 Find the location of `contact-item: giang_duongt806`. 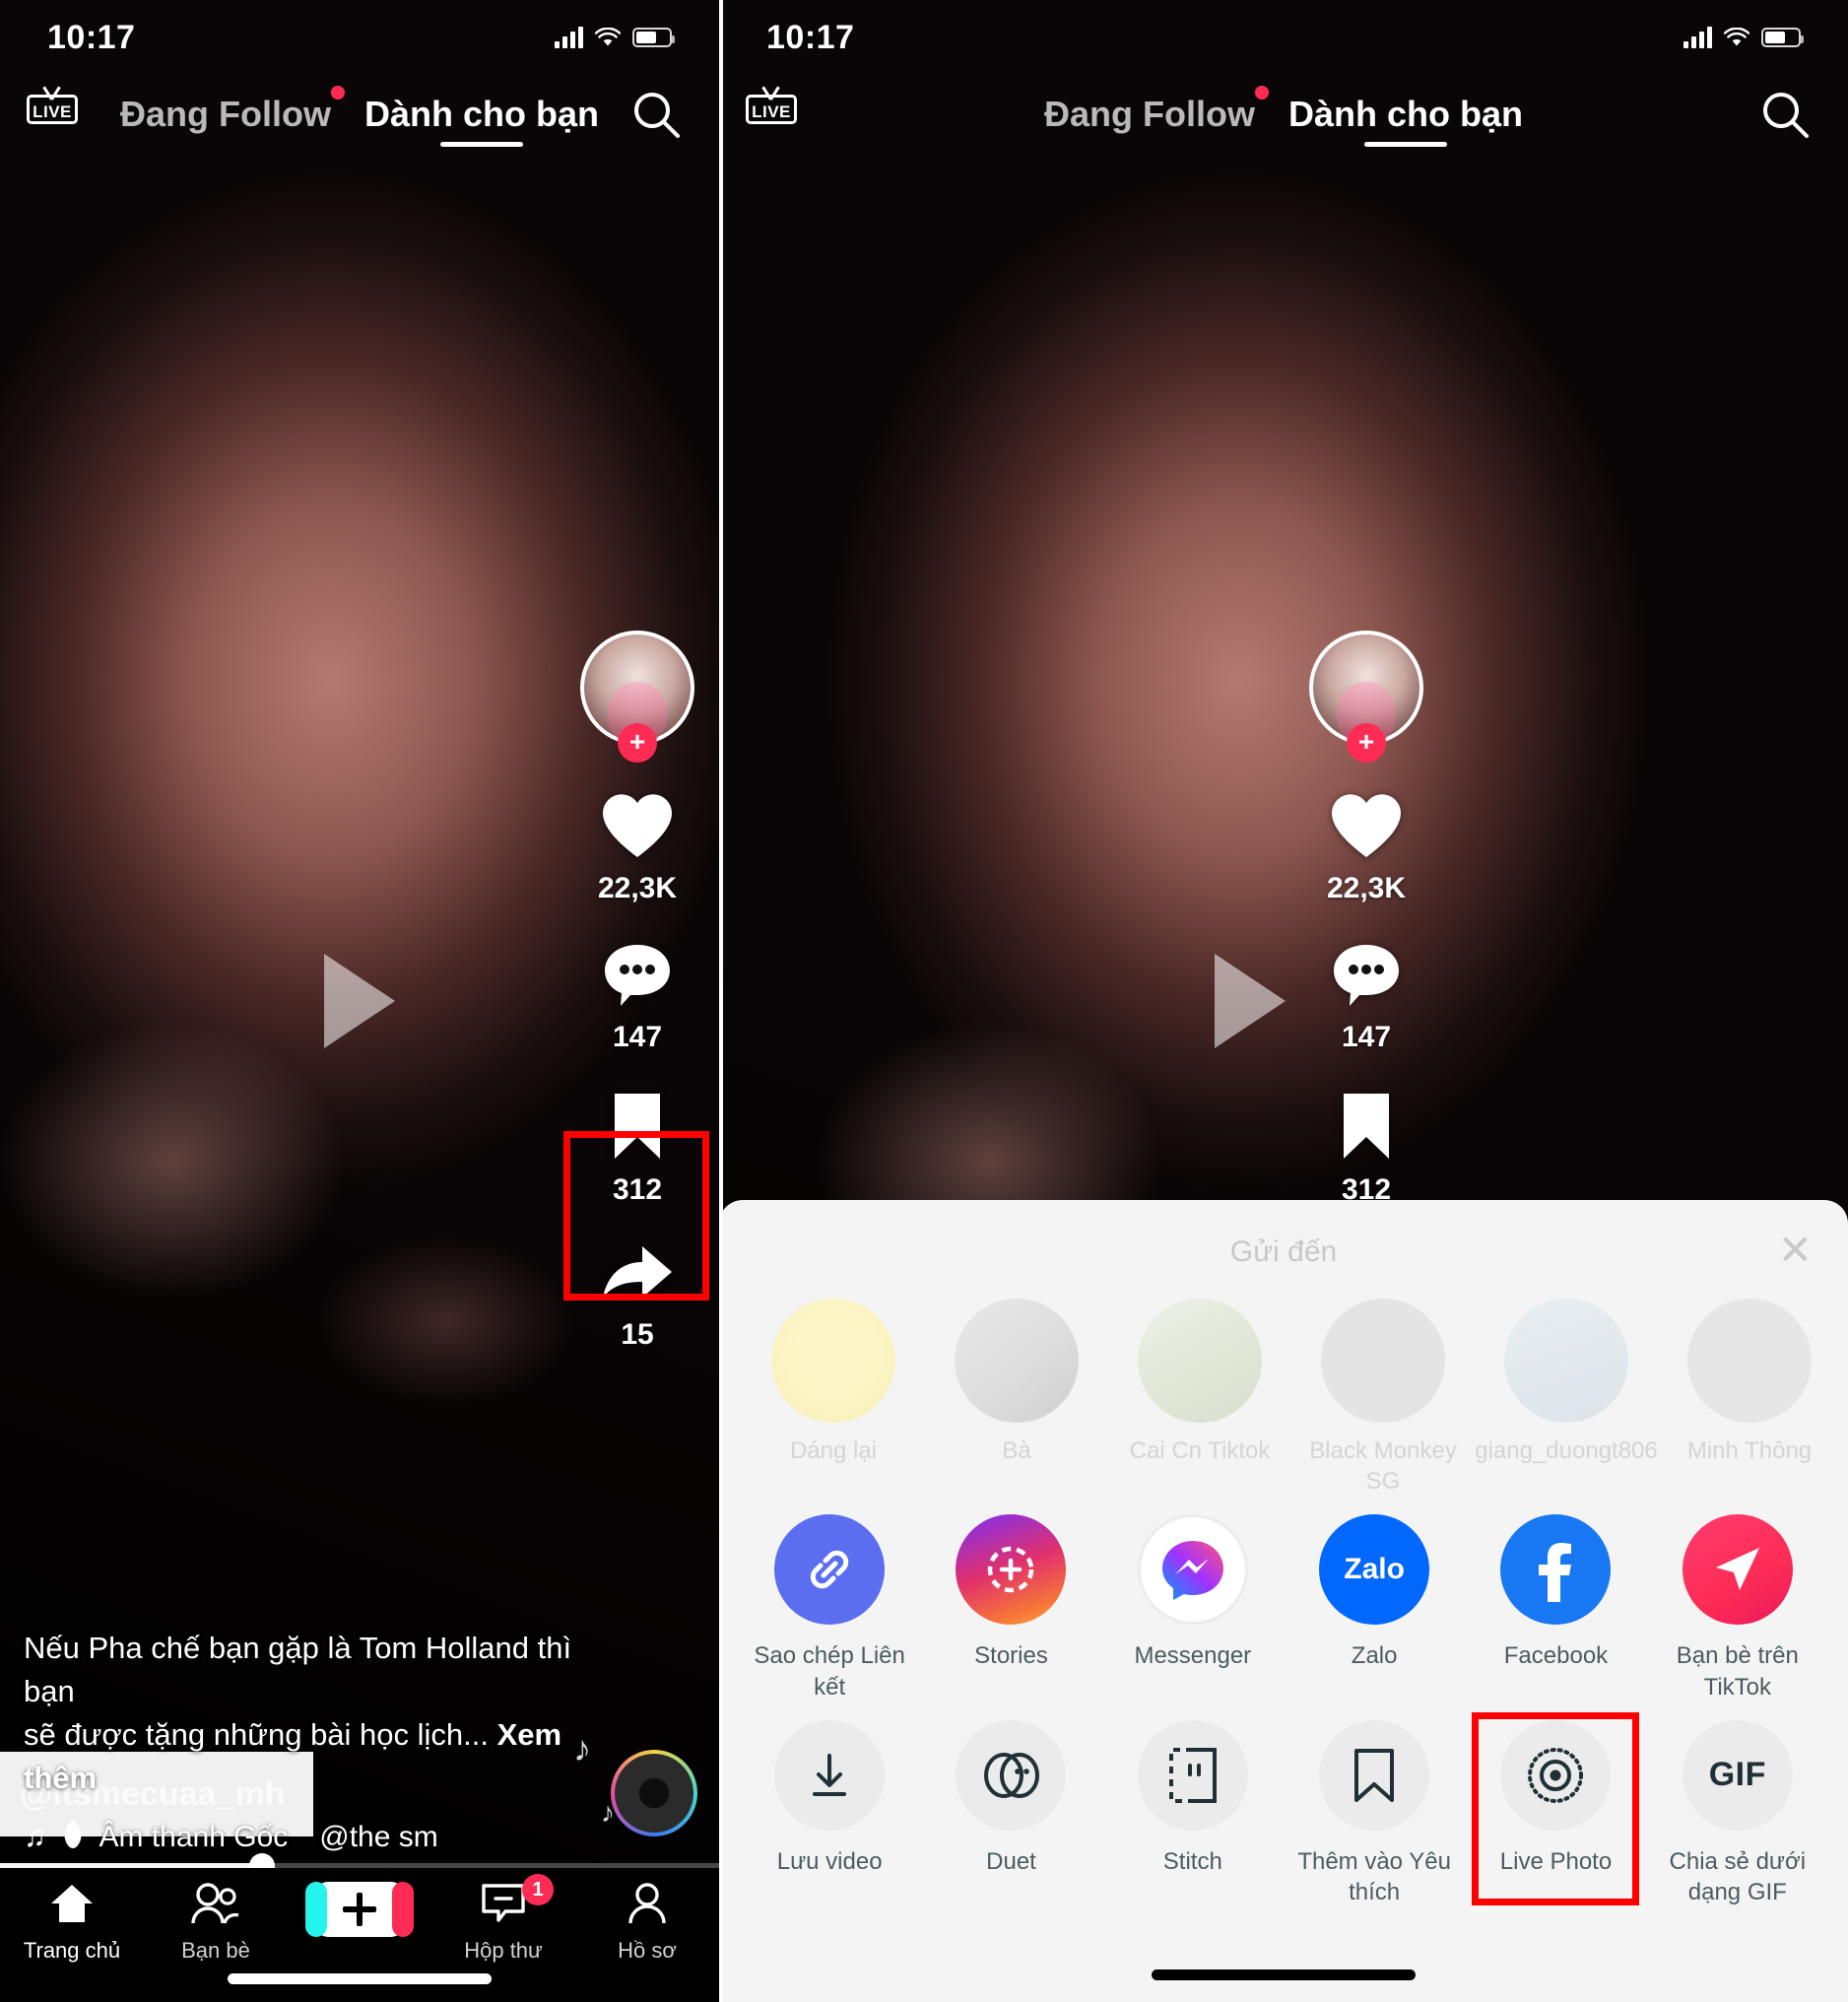

contact-item: giang_duongt806 is located at coordinates (1566, 1398).